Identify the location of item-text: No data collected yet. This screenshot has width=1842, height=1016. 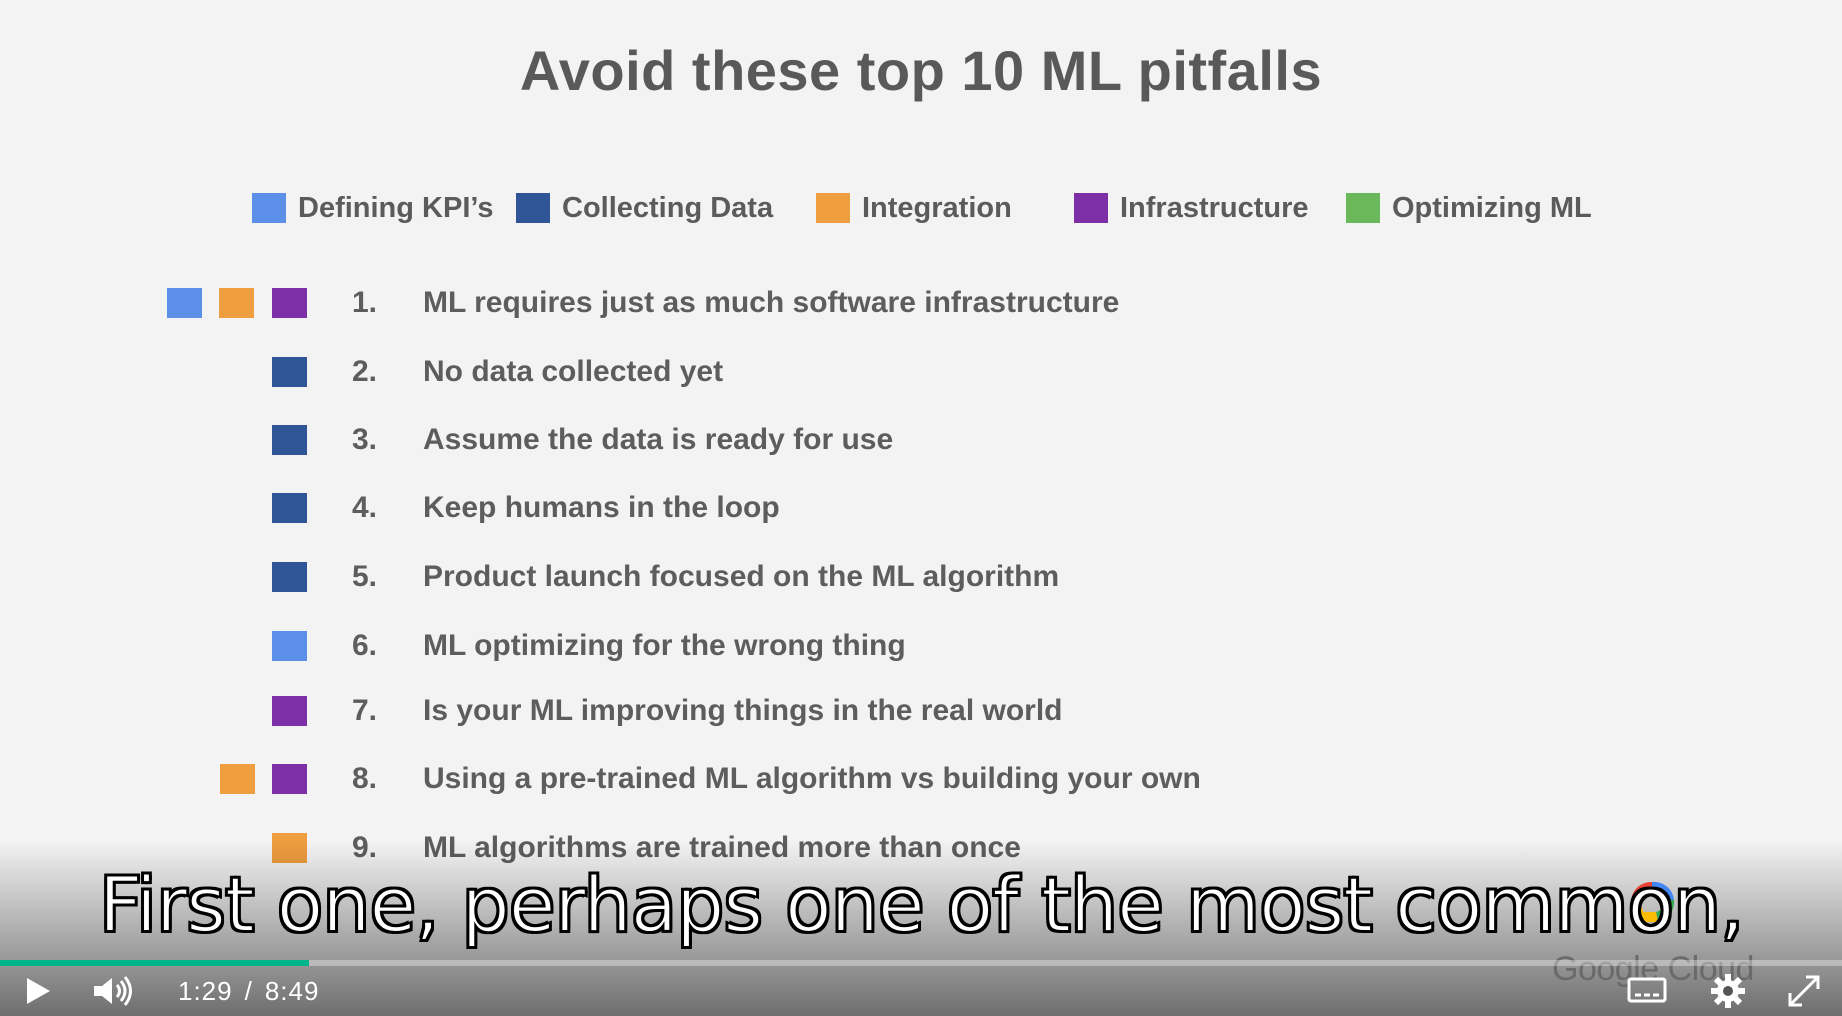
(573, 371).